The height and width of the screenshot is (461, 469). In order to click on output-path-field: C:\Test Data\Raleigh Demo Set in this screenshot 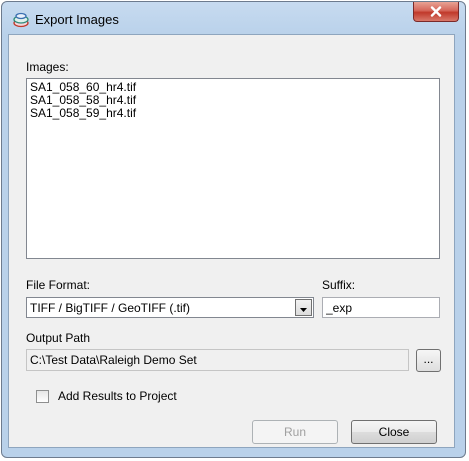, I will do `click(217, 360)`.